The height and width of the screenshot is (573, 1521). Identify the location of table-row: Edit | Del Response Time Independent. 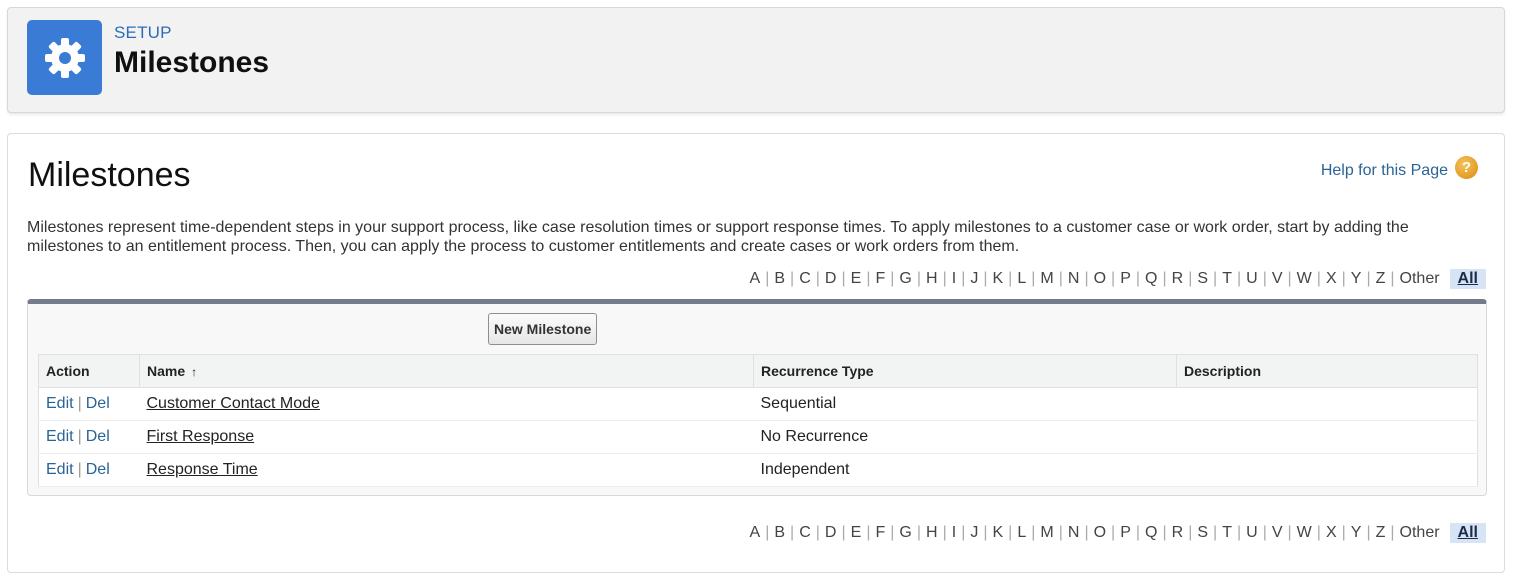
(758, 470).